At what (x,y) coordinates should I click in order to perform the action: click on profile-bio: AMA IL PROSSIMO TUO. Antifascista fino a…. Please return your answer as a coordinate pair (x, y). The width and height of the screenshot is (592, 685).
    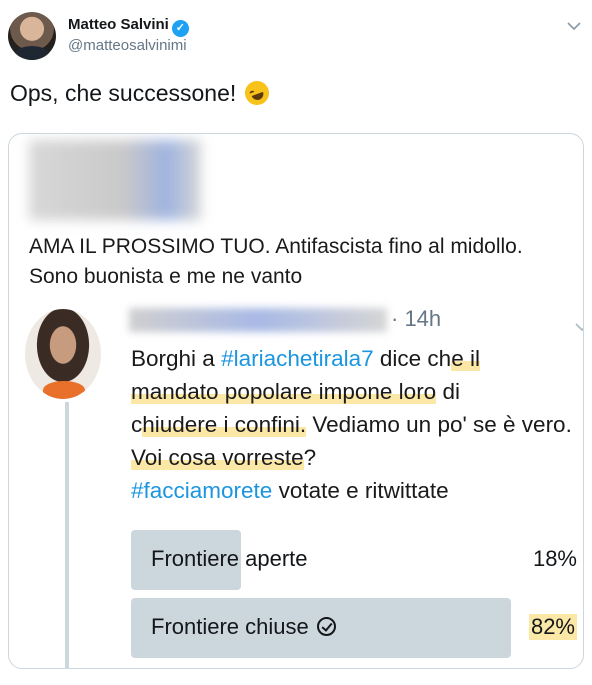
    Looking at the image, I should click on (276, 261).